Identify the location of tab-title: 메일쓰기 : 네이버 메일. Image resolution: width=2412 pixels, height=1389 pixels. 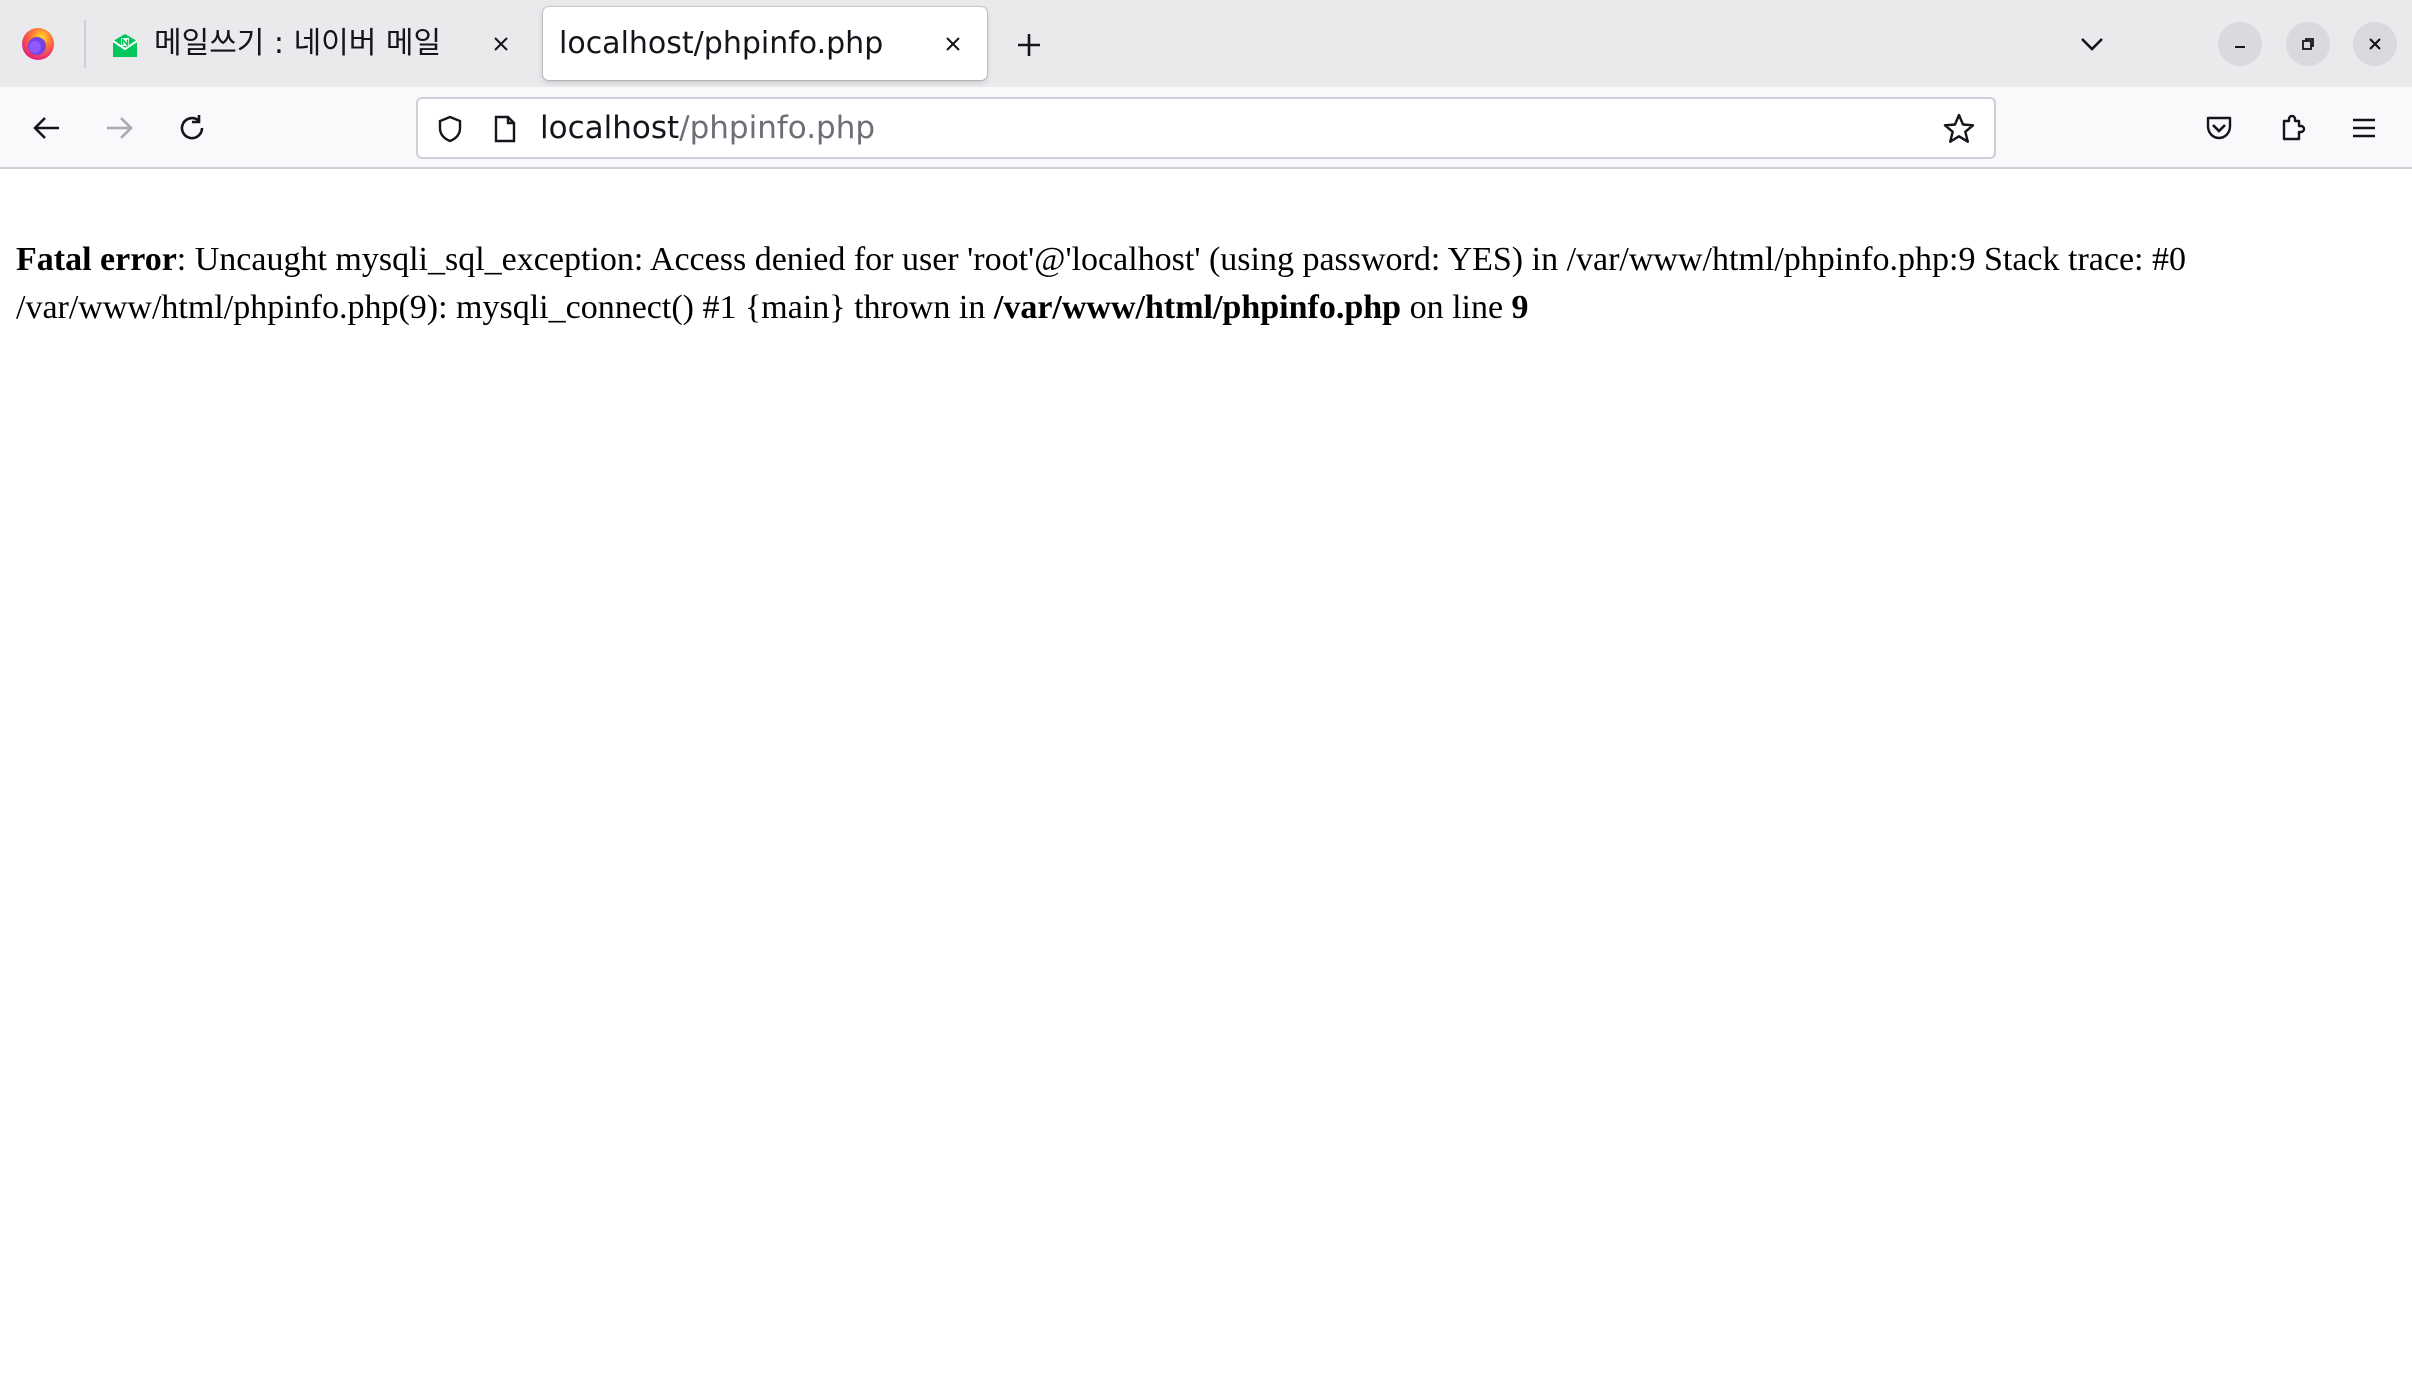
(298, 43).